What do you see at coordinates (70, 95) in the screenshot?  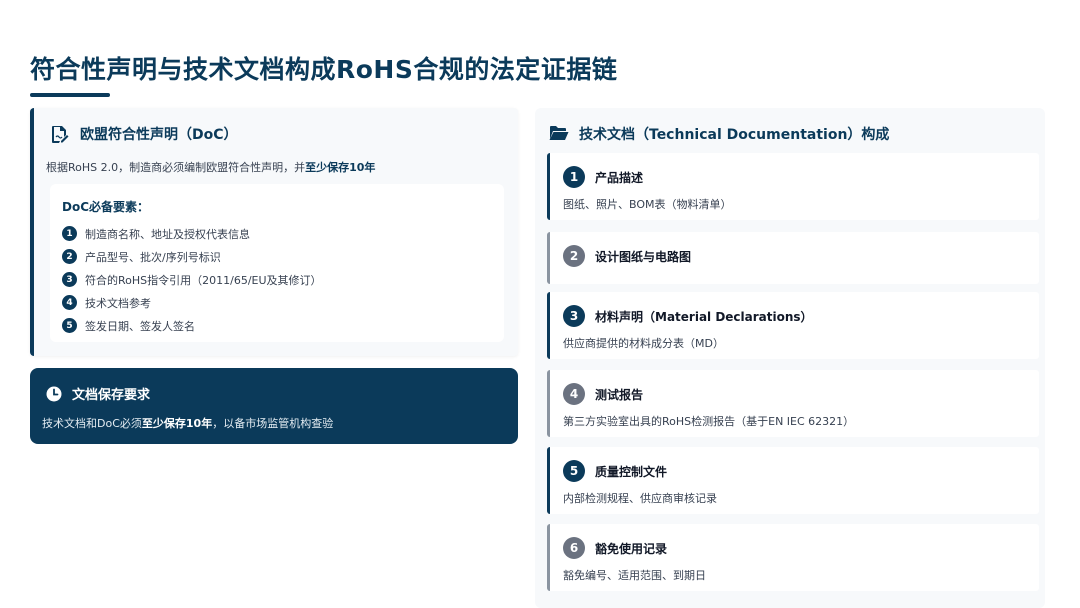 I see `title-underline` at bounding box center [70, 95].